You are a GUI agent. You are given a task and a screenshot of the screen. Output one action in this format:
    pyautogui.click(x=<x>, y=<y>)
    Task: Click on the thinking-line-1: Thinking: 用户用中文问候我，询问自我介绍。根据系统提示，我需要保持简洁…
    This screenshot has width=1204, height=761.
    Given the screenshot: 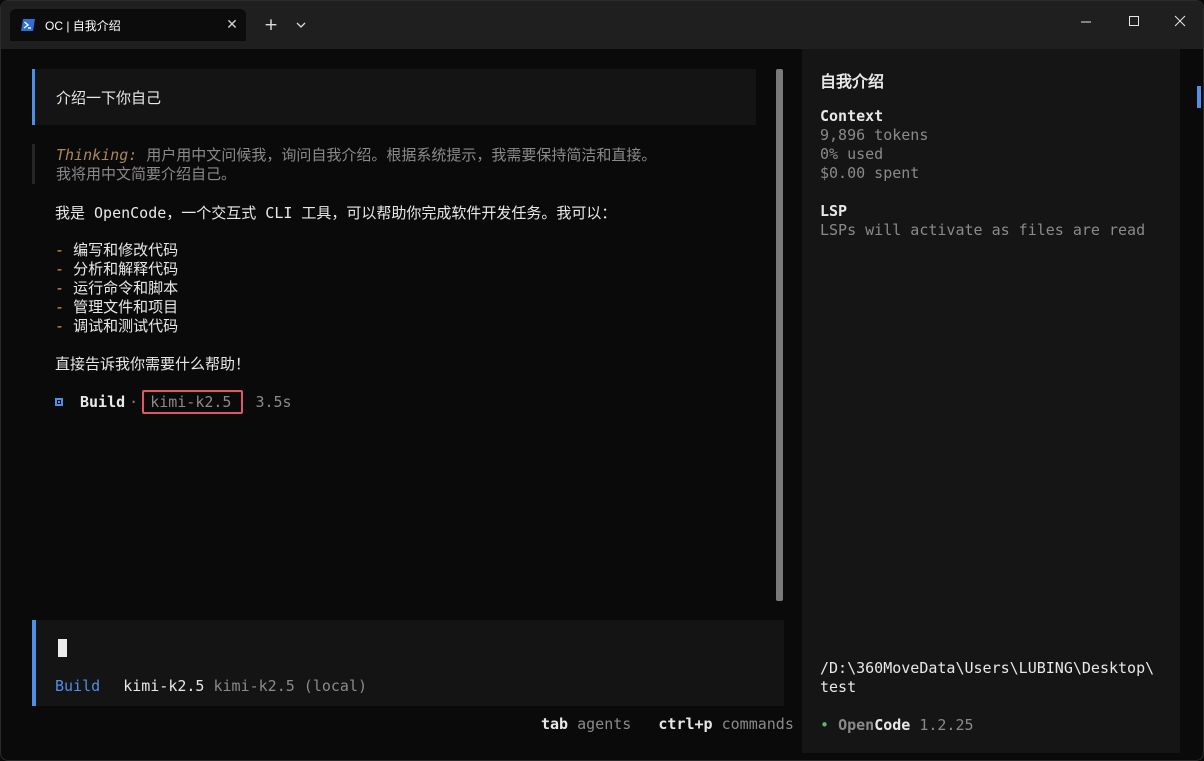 What is the action you would take?
    pyautogui.click(x=356, y=154)
    